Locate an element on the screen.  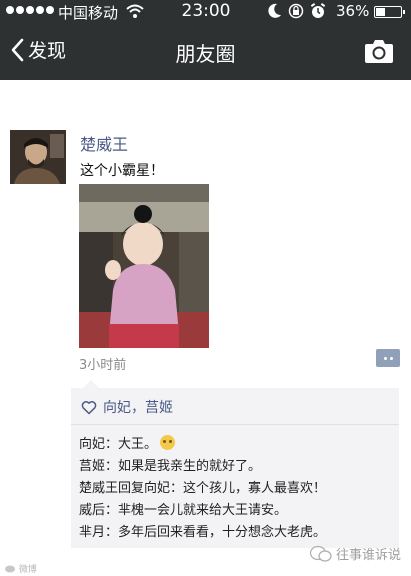
battery-level is located at coordinates (380, 12).